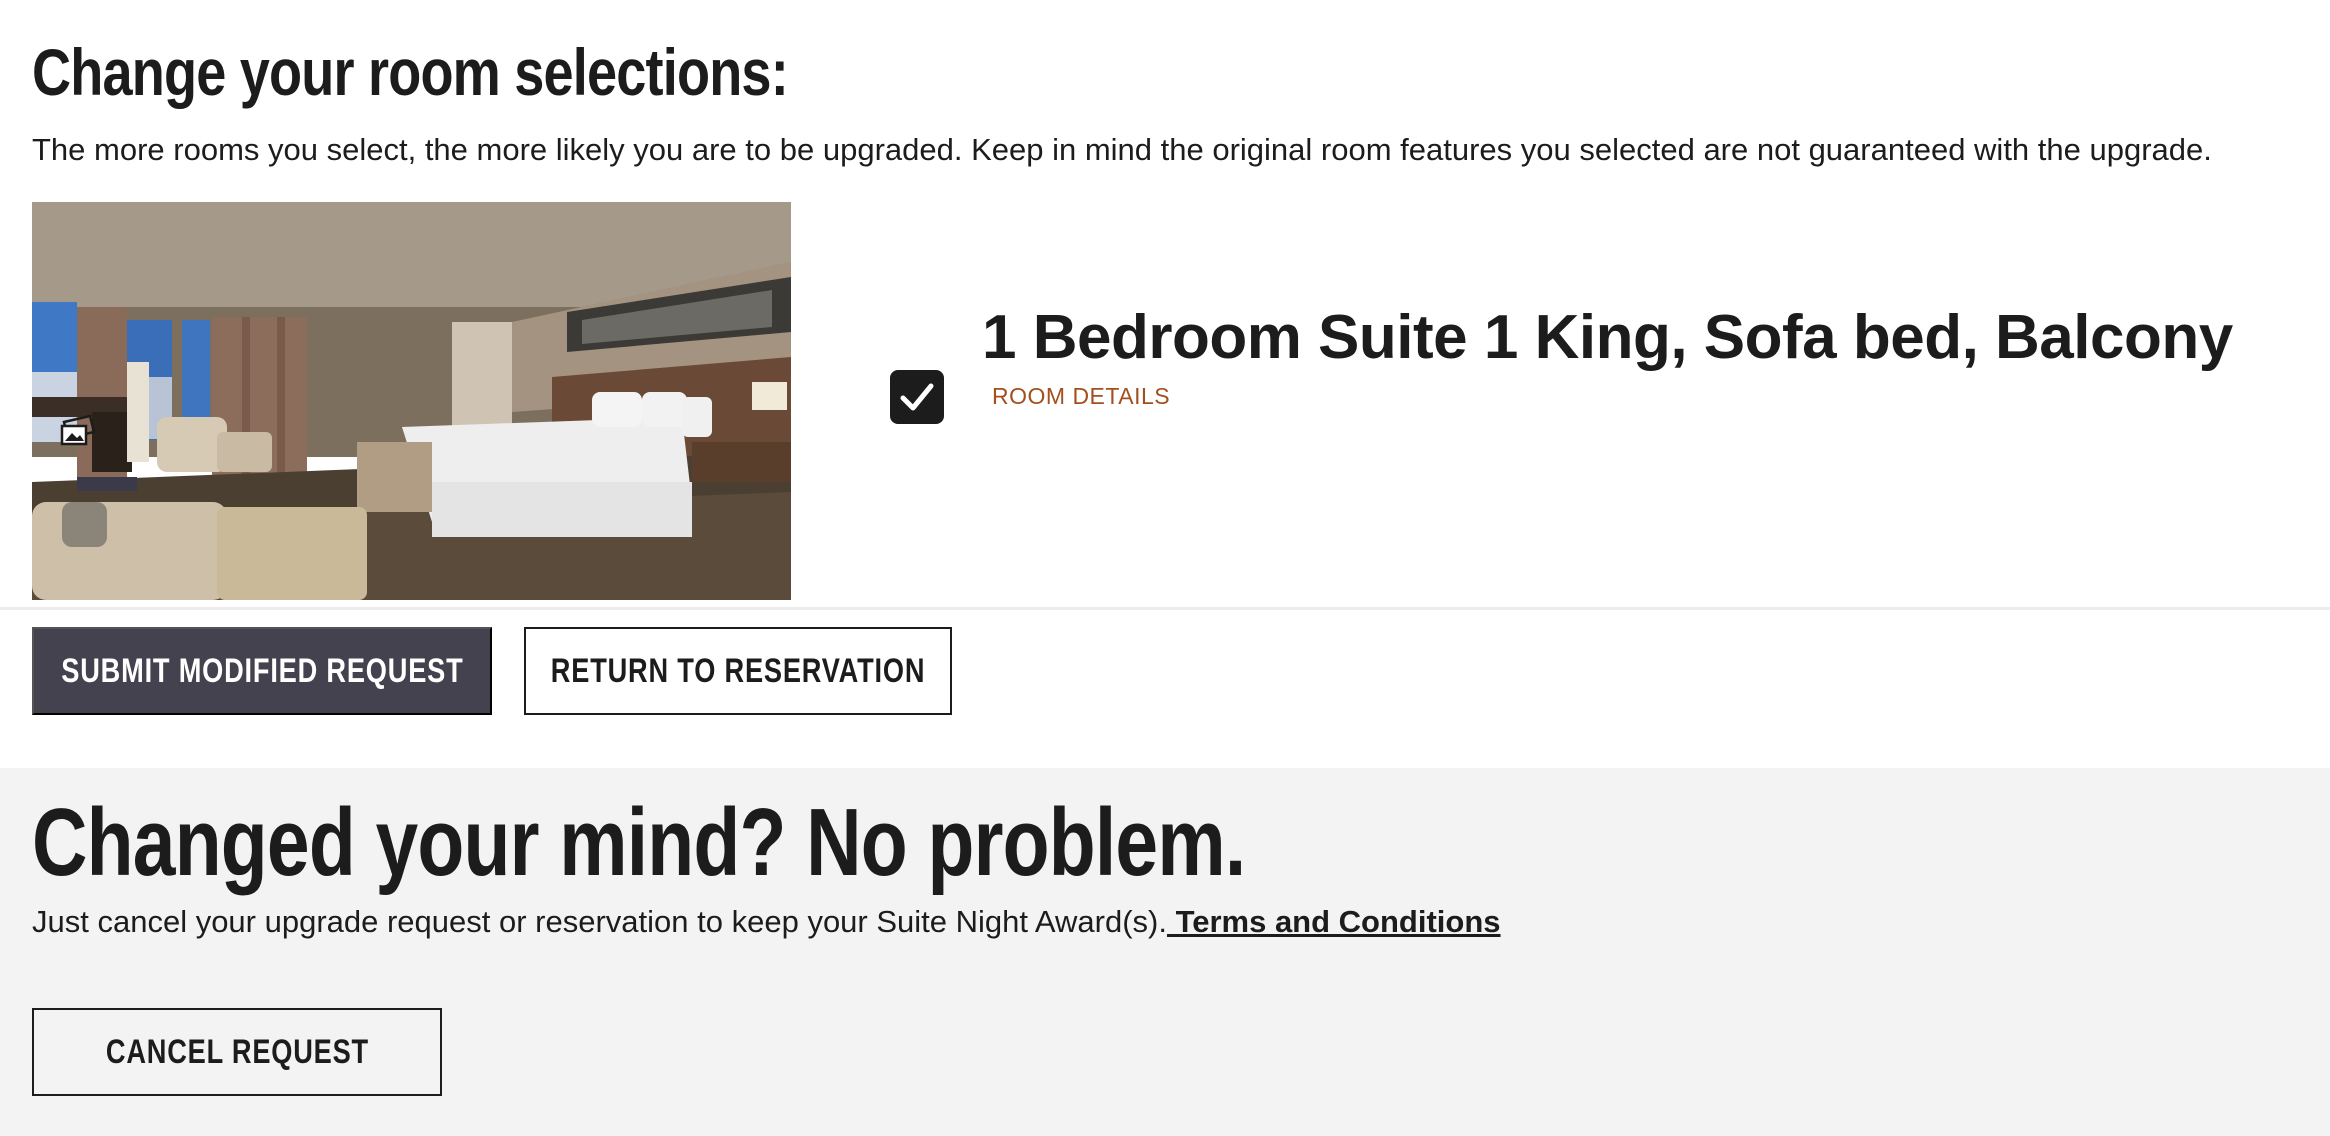 The width and height of the screenshot is (2330, 1136). I want to click on return-button-label: RETURN TO RESERVATION, so click(738, 670).